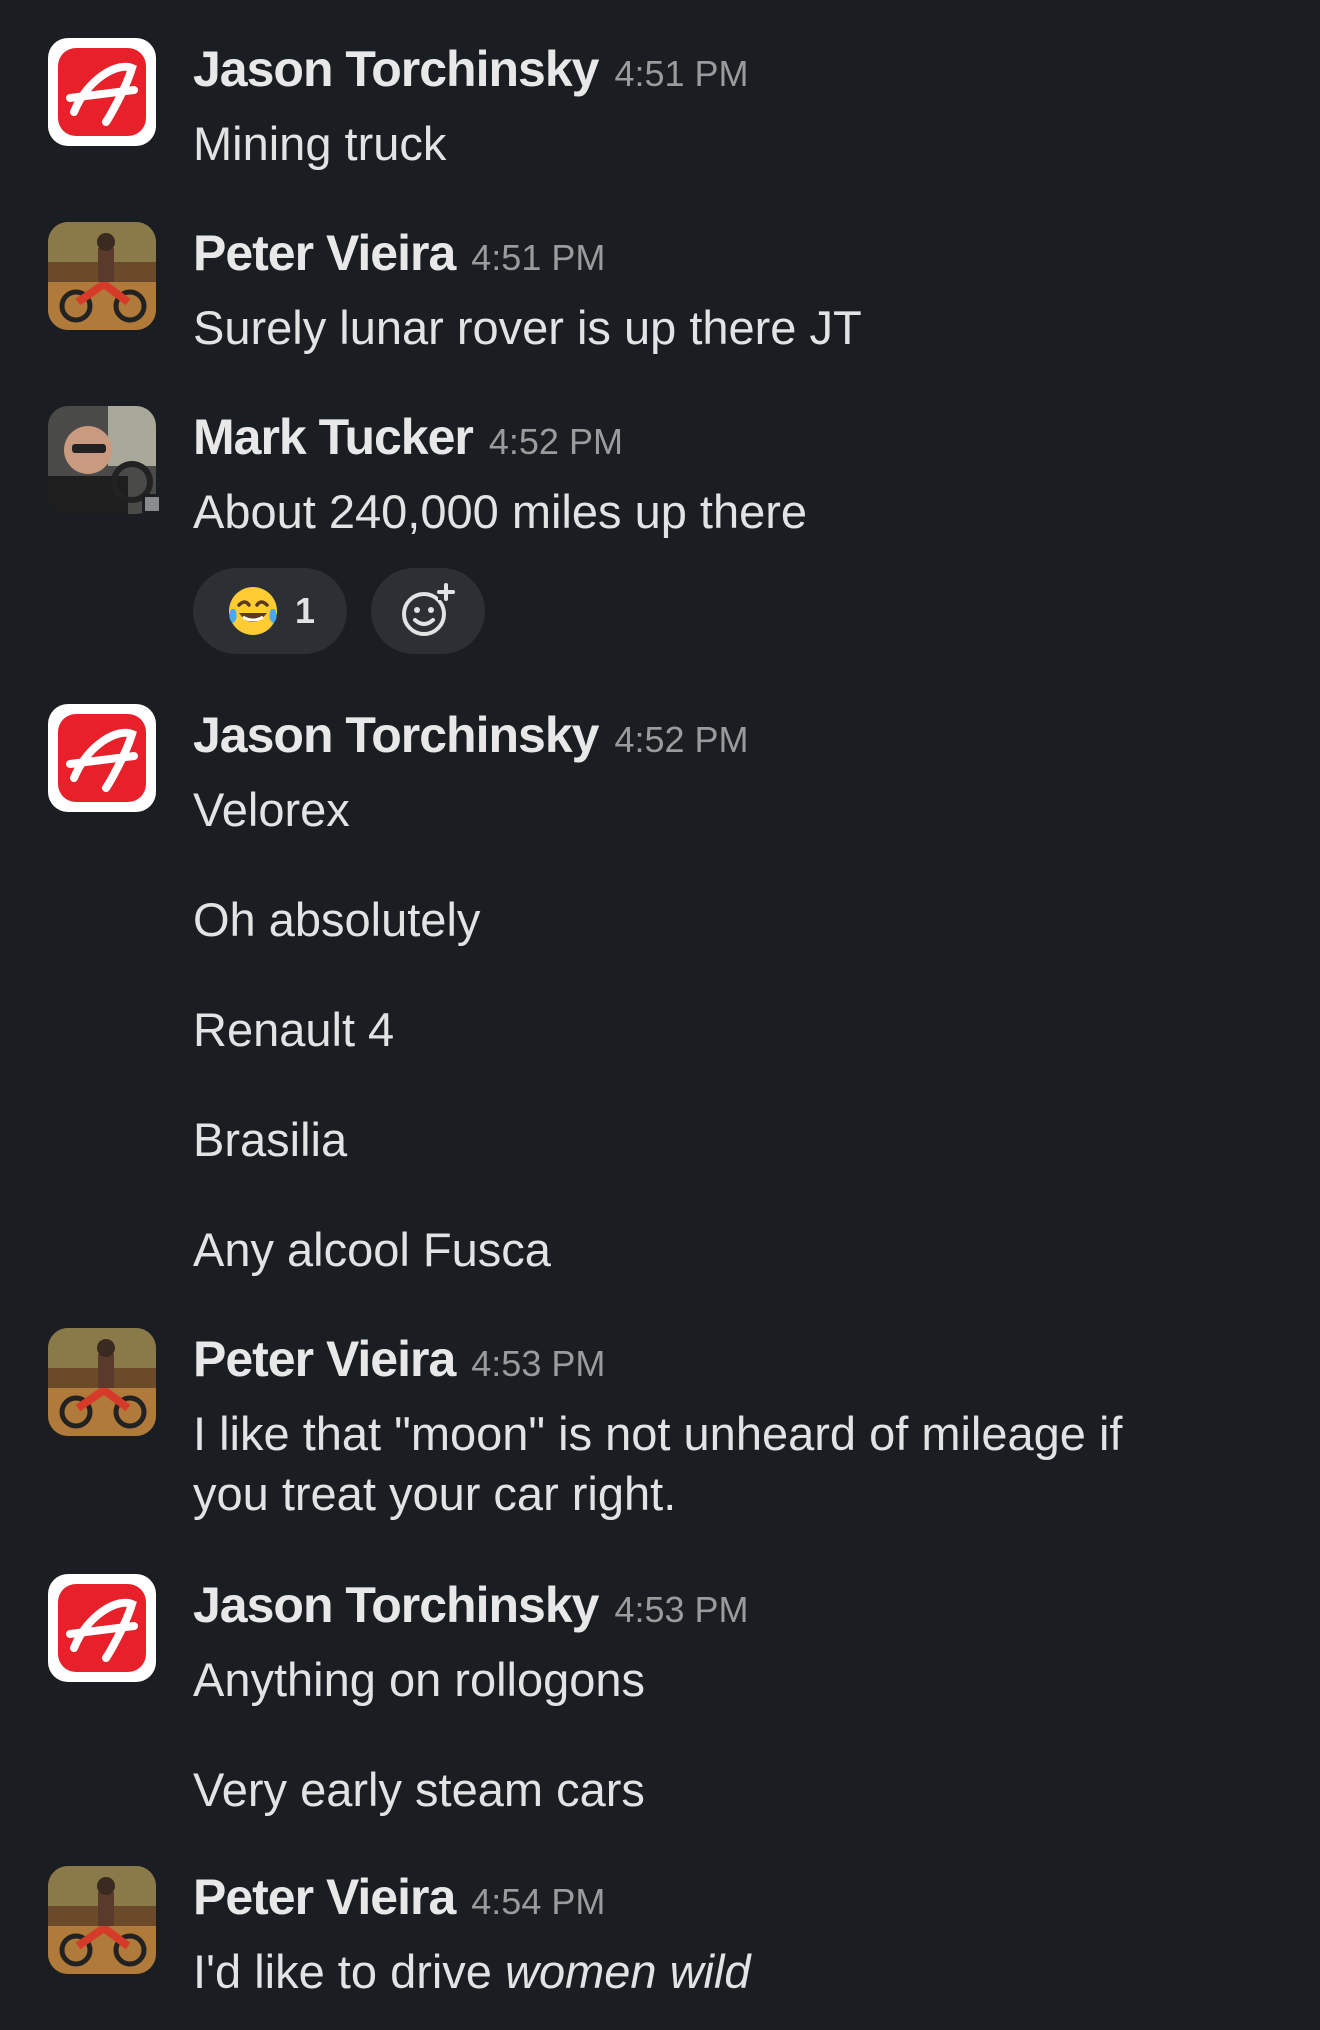 The height and width of the screenshot is (2030, 1320). What do you see at coordinates (372, 1249) in the screenshot?
I see `message-text: Any alcool Fusca` at bounding box center [372, 1249].